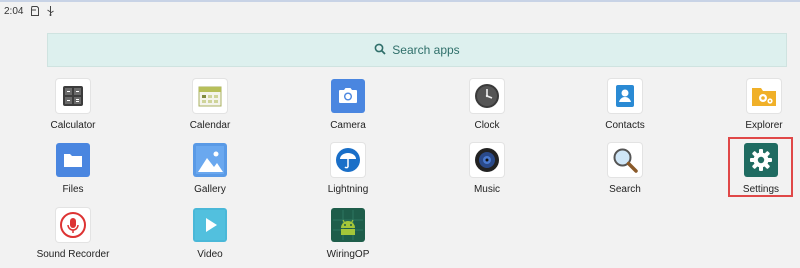 The image size is (800, 268). I want to click on app-search: Search, so click(625, 173).